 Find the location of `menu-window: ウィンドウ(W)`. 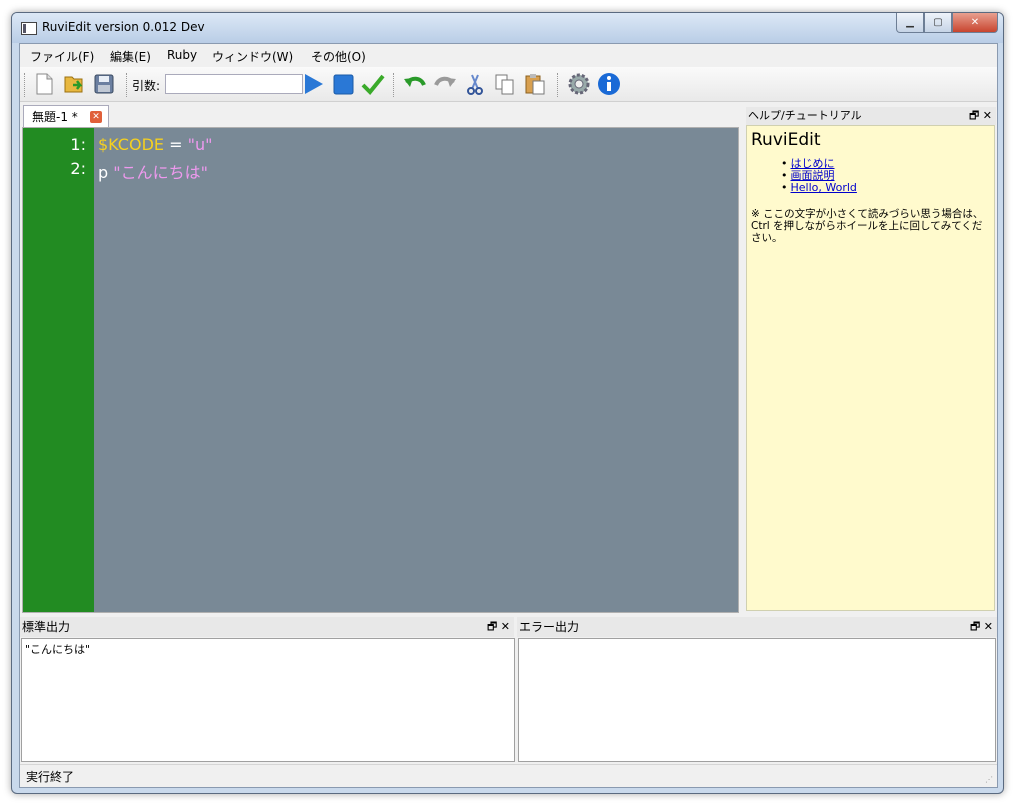

menu-window: ウィンドウ(W) is located at coordinates (252, 56).